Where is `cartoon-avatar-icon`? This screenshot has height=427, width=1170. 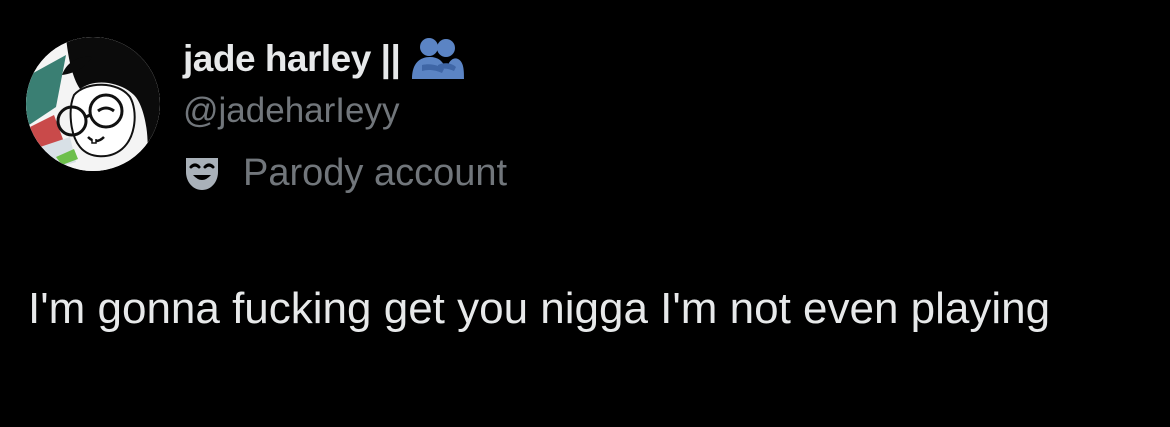 cartoon-avatar-icon is located at coordinates (93, 104).